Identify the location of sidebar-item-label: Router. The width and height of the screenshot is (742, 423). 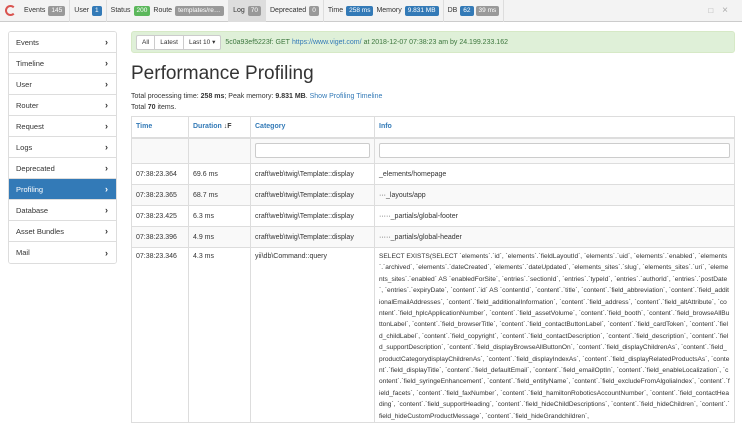
(27, 105).